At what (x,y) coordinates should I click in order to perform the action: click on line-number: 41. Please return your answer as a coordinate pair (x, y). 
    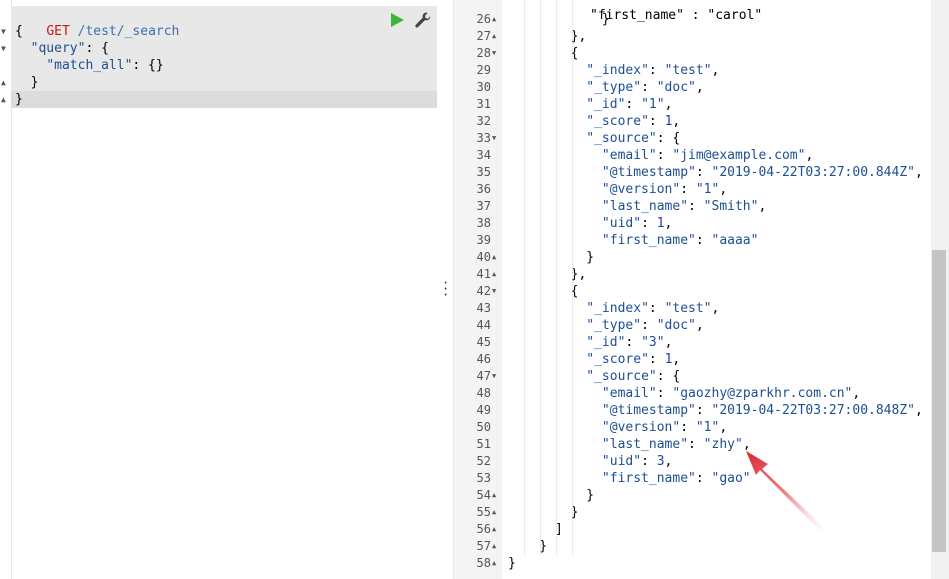
    Looking at the image, I should click on (483, 274).